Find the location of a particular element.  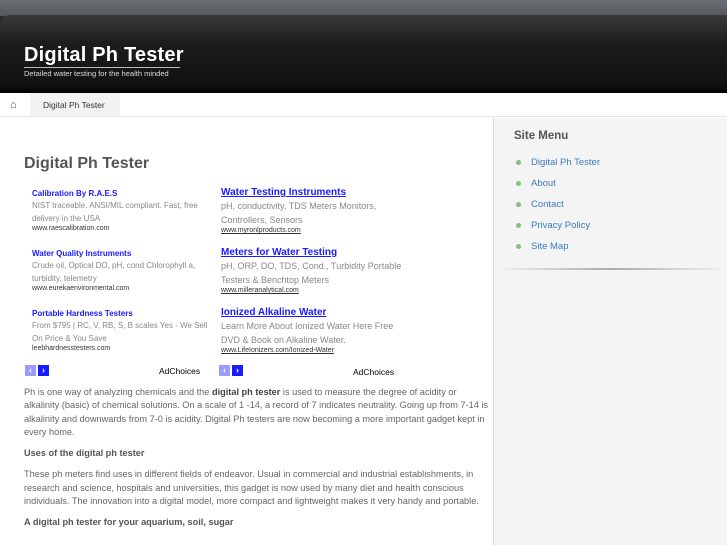

ad-title: Calibration By R.A.E.S is located at coordinates (124, 193).